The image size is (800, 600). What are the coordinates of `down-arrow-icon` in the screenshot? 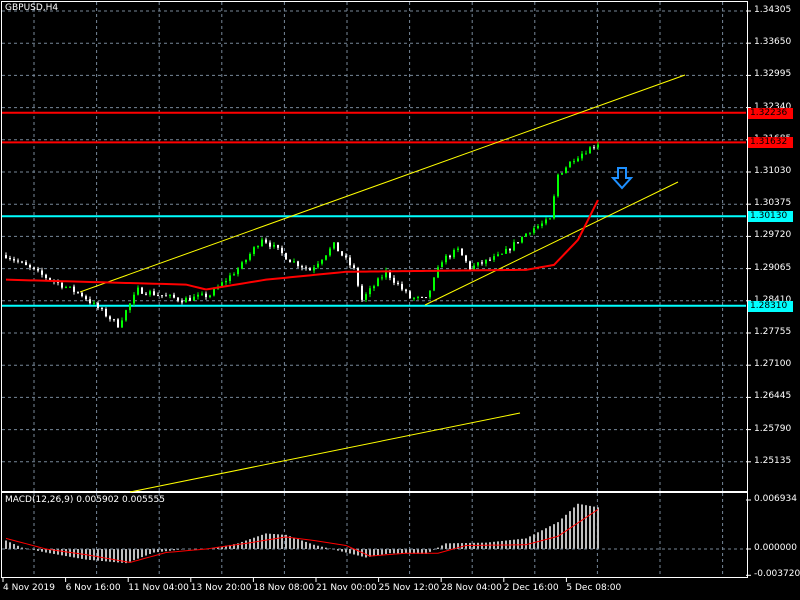 It's located at (622, 178).